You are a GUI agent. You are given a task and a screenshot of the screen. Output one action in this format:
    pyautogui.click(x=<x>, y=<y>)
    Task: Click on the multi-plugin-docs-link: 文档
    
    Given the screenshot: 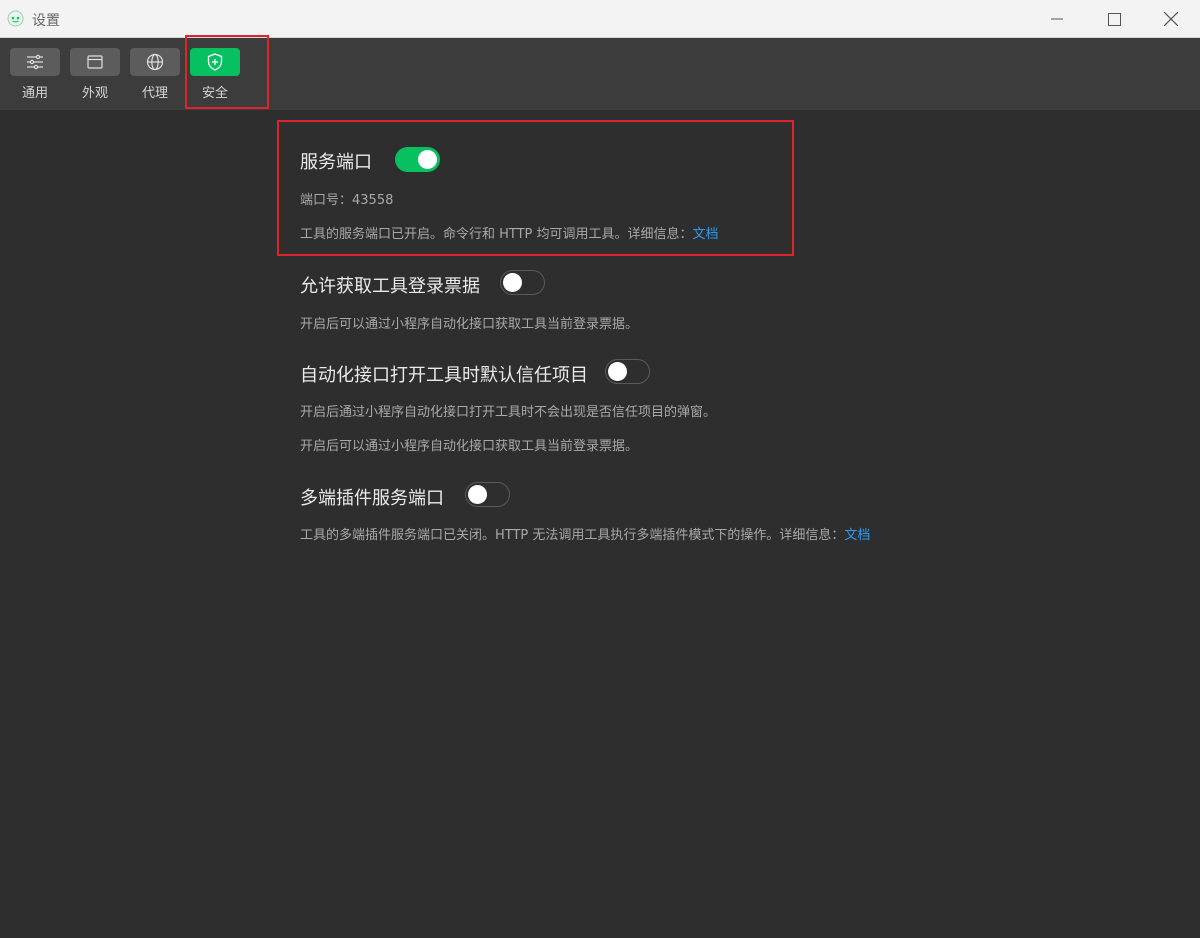 What is the action you would take?
    pyautogui.click(x=857, y=535)
    